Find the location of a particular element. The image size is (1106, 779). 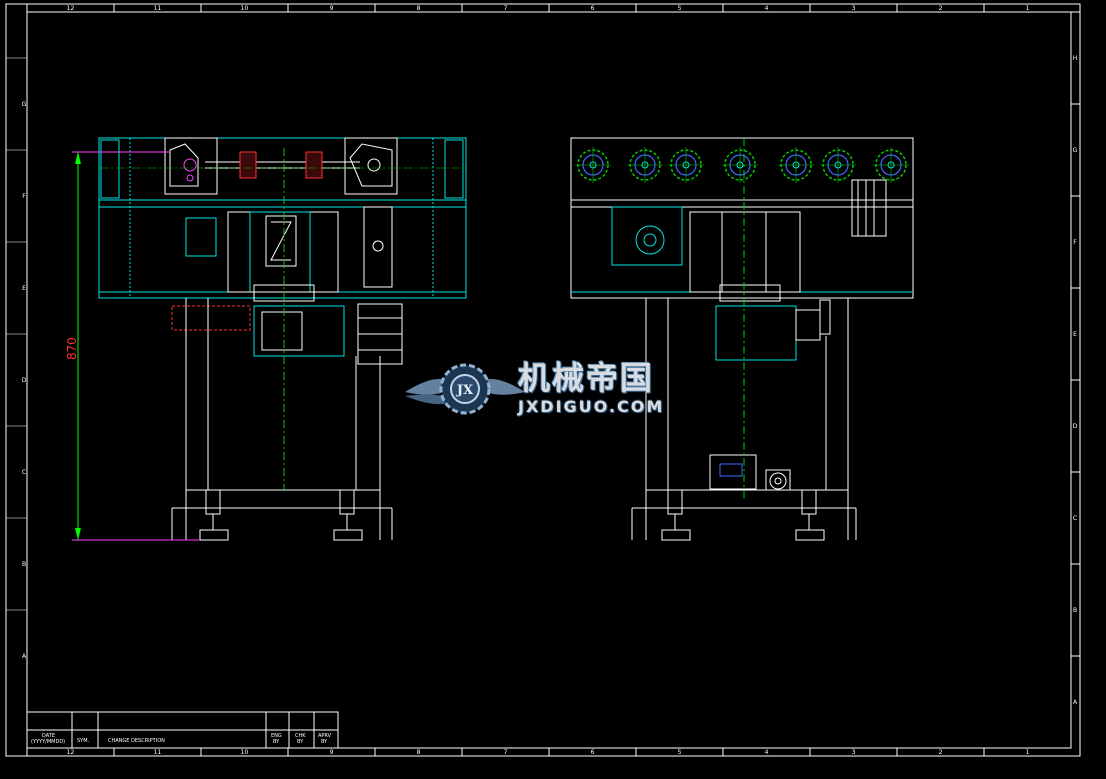

right-row-label: G is located at coordinates (1075, 150).